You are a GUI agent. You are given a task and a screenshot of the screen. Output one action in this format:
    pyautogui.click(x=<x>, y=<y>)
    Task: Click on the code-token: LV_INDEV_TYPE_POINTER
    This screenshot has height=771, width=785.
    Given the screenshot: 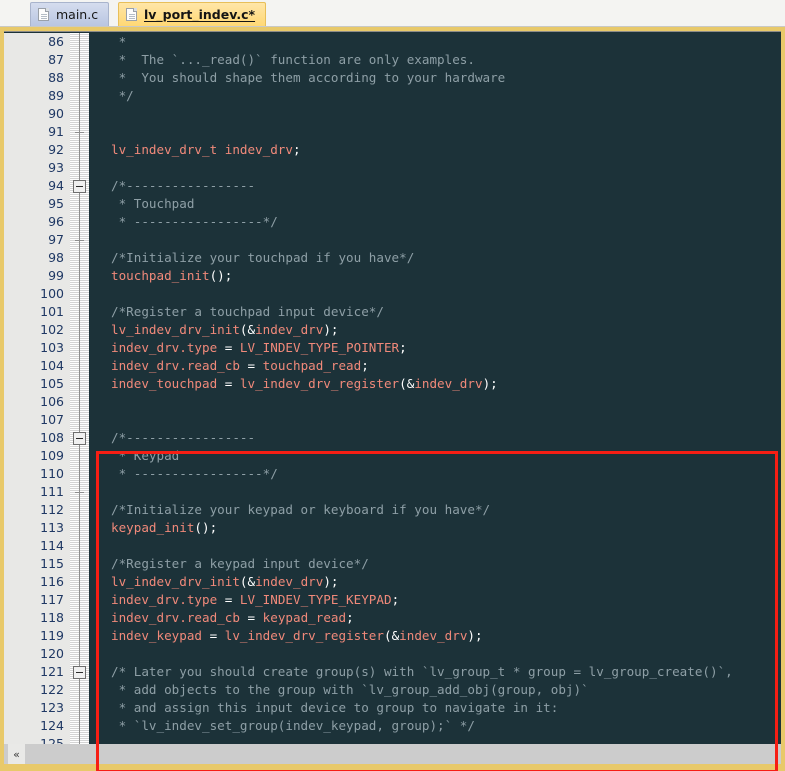 What is the action you would take?
    pyautogui.click(x=319, y=347)
    